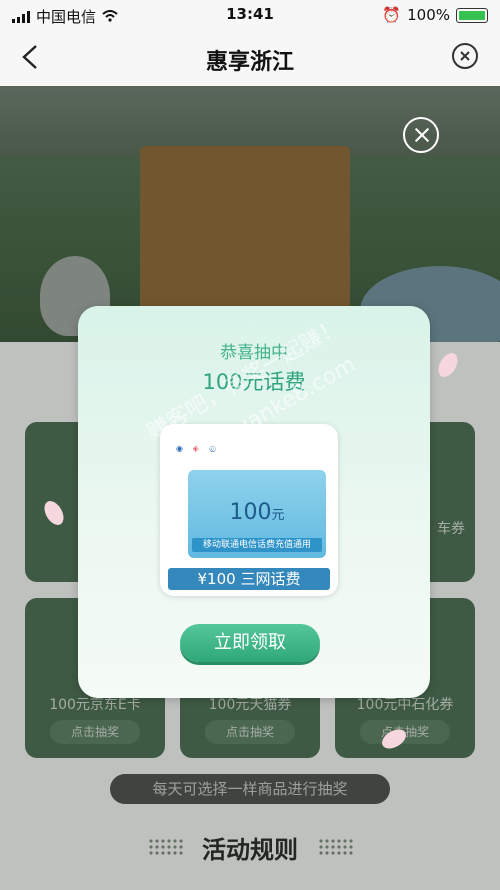  What do you see at coordinates (472, 15) in the screenshot?
I see `battery-icon` at bounding box center [472, 15].